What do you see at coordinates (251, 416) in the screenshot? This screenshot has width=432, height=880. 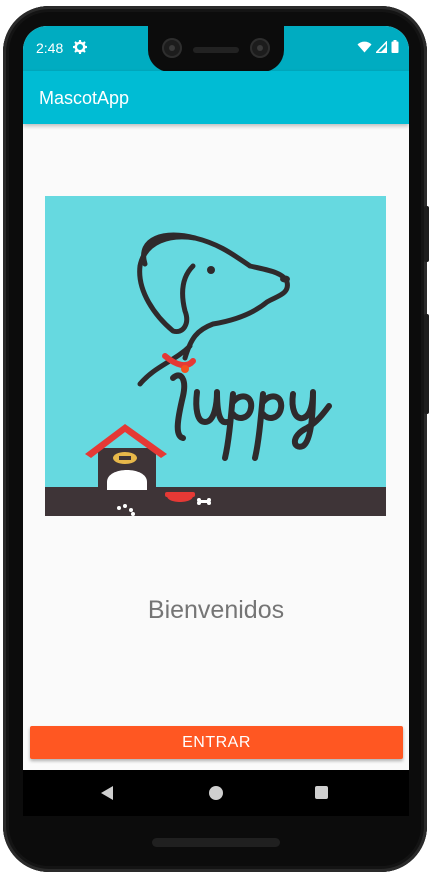 I see `logo-script` at bounding box center [251, 416].